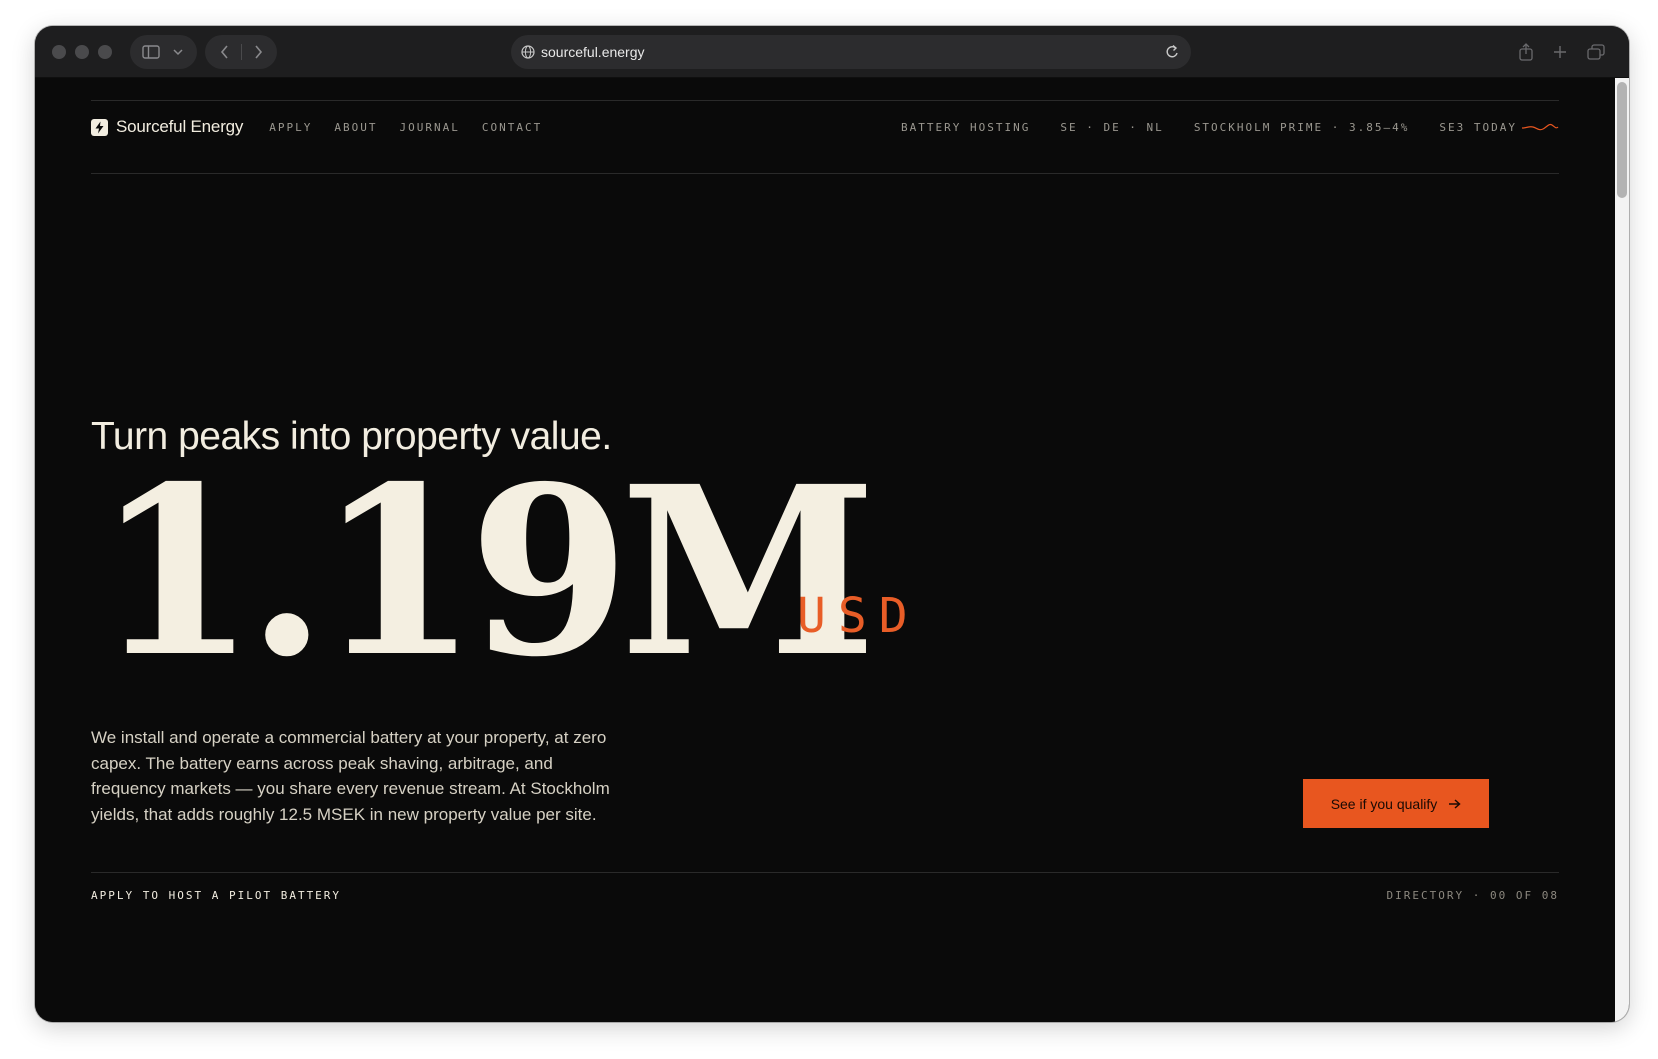  I want to click on main-nav: APPLY ABOUT JOURNAL CONTACT, so click(405, 127).